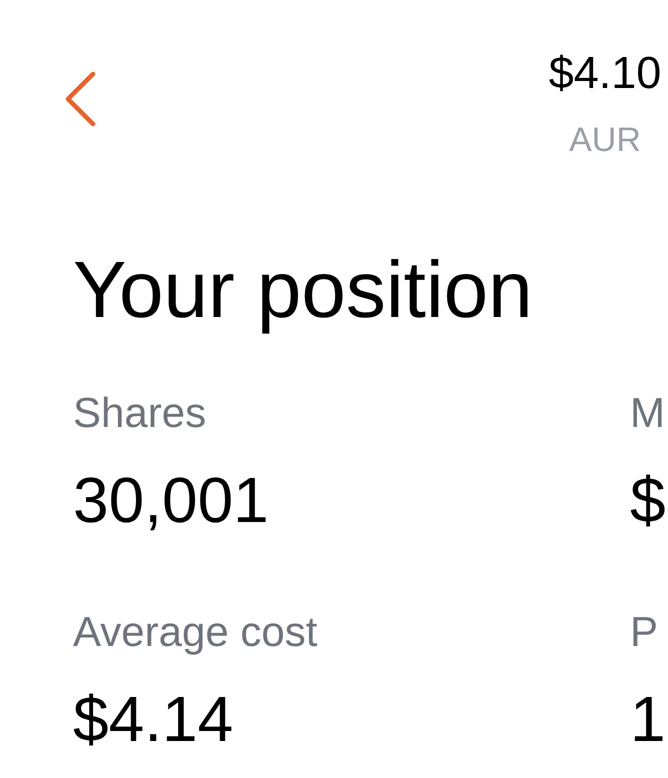  Describe the element at coordinates (153, 719) in the screenshot. I see `stat-value: $4.14` at that location.